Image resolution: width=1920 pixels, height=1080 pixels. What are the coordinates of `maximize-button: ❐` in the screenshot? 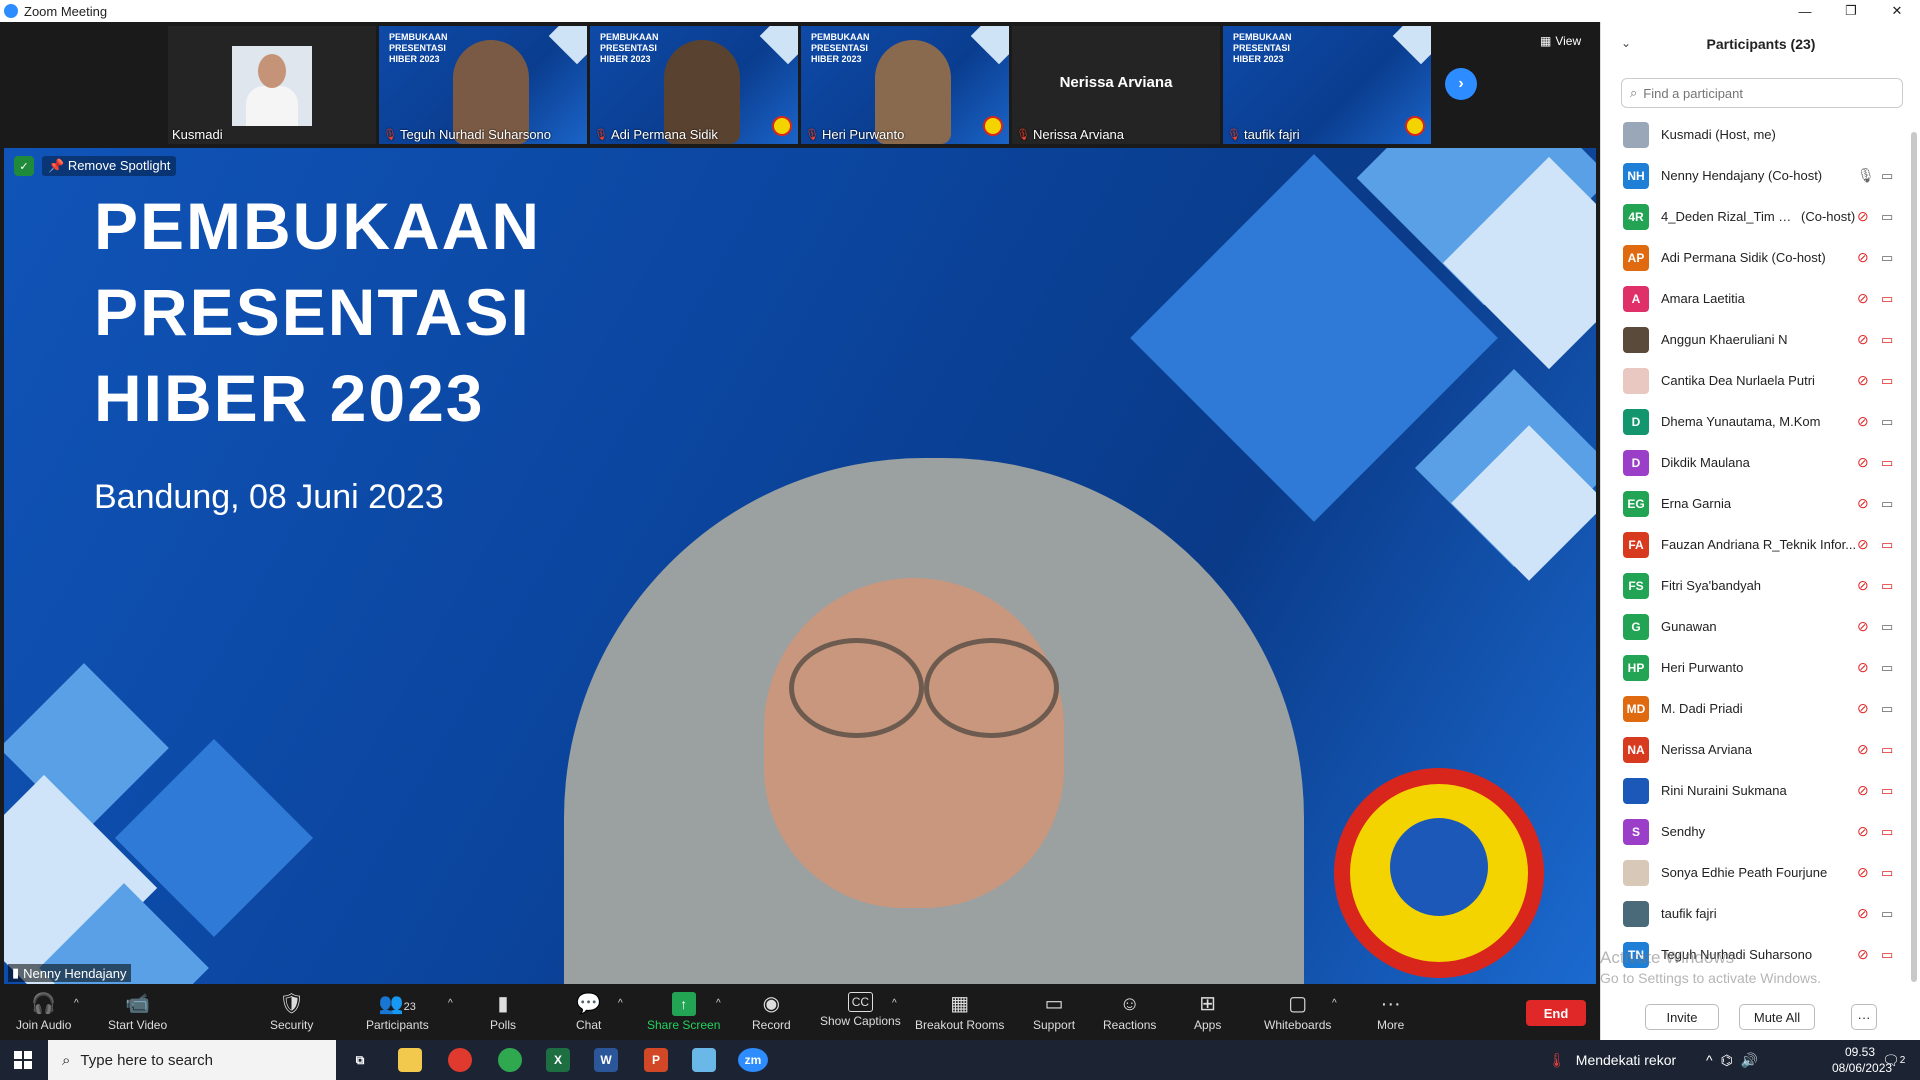 It's located at (1851, 11).